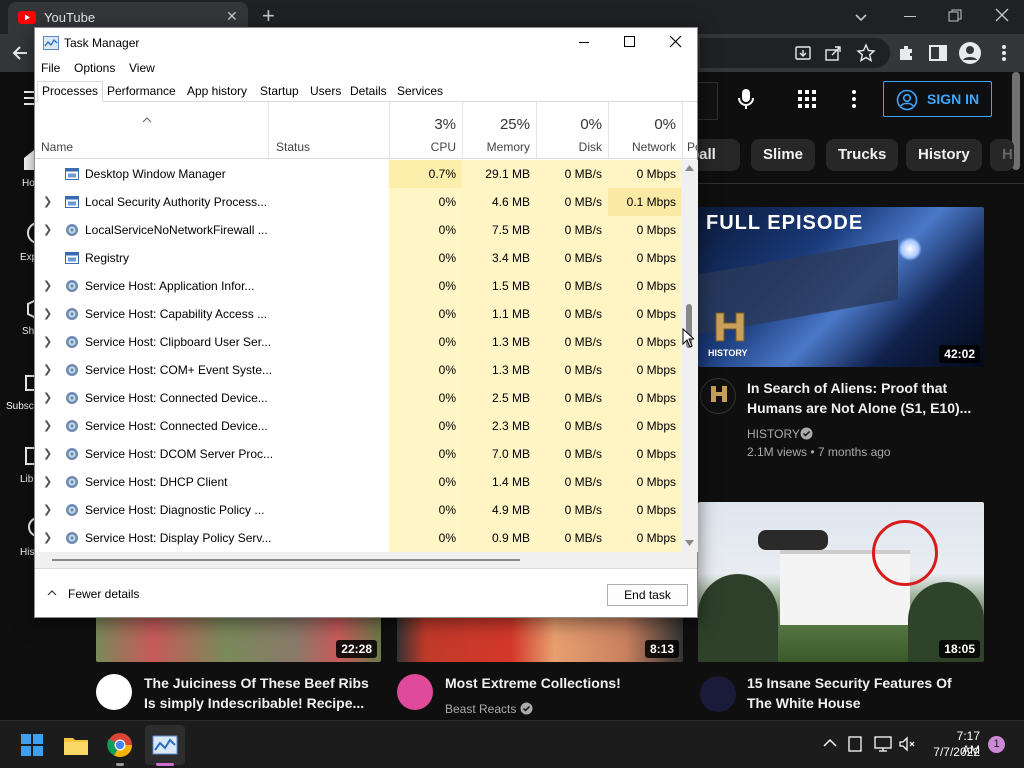  I want to click on chrome-menu-icon, so click(1004, 53).